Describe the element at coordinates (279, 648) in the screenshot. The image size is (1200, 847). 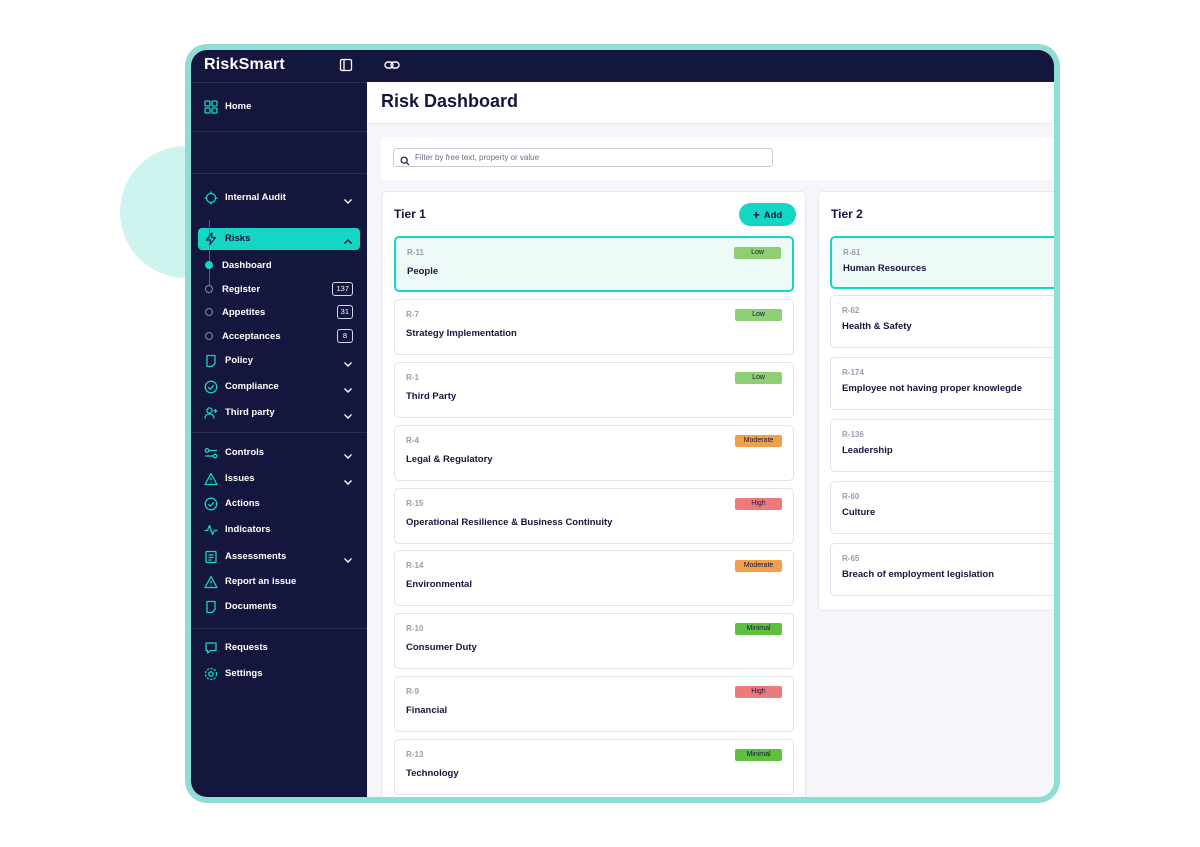
I see `sidebar-item-requests: Requests` at that location.